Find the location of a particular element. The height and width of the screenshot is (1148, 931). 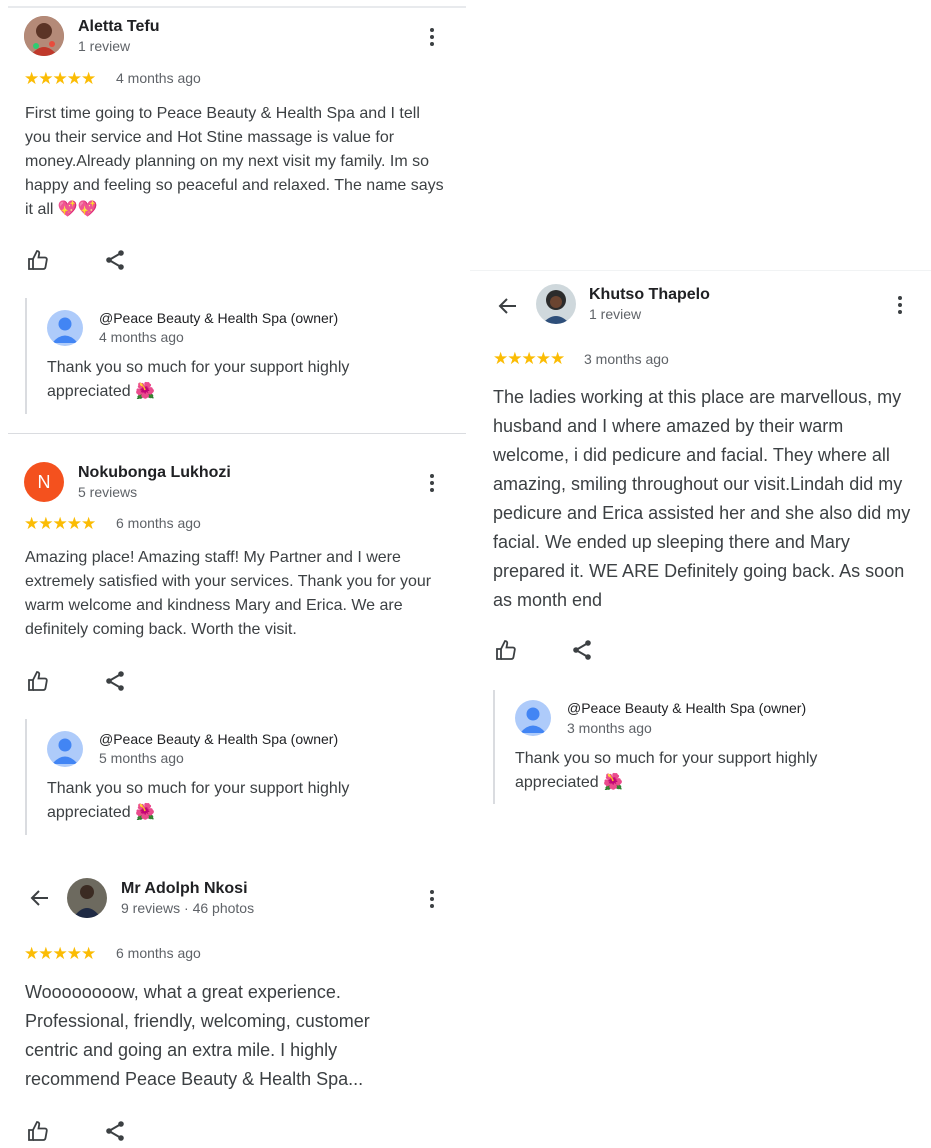

avatar-initial: N is located at coordinates (44, 482).